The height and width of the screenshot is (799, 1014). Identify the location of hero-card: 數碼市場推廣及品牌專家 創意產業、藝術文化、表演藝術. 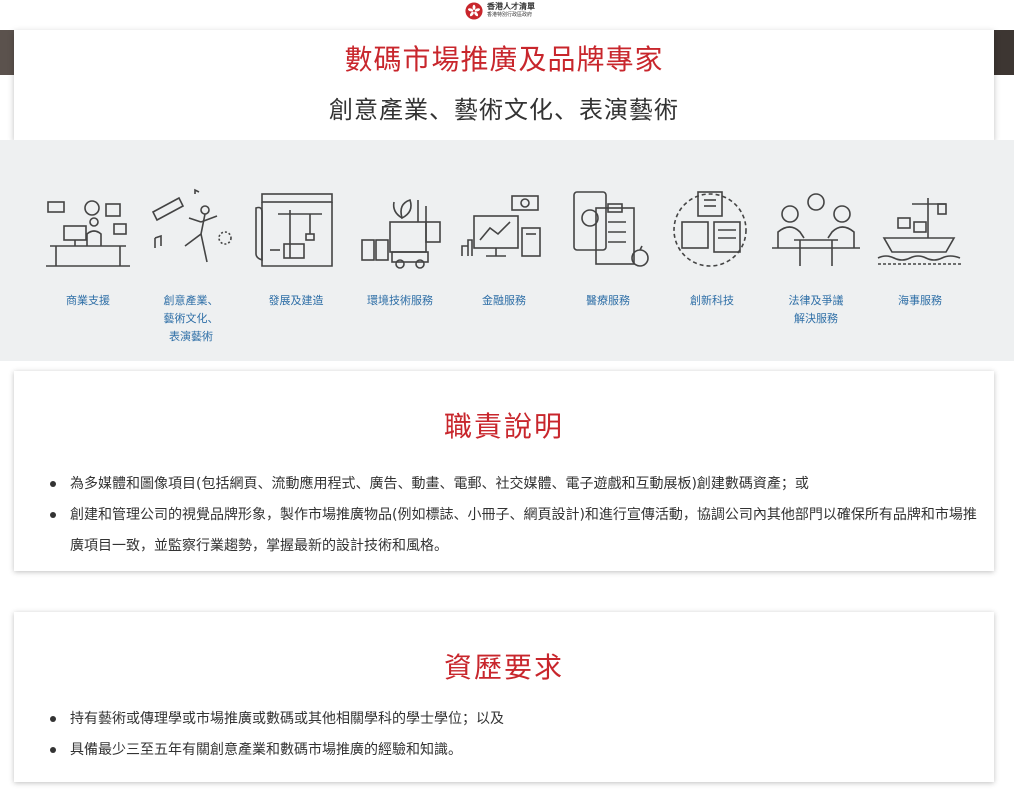
(504, 85).